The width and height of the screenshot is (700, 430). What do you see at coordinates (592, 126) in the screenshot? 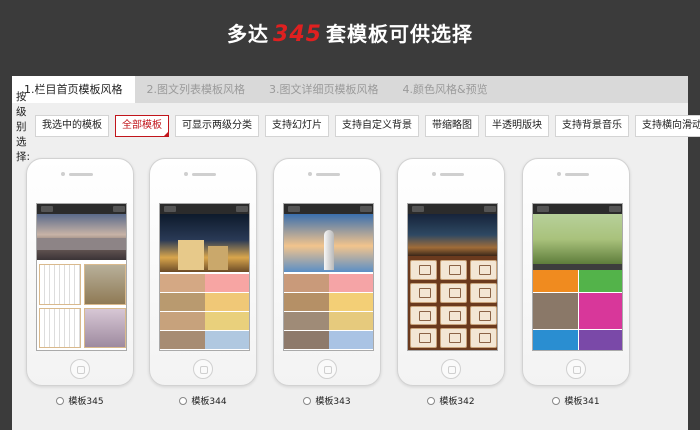
I see `filter-bg-music-button: 支持背景音乐` at bounding box center [592, 126].